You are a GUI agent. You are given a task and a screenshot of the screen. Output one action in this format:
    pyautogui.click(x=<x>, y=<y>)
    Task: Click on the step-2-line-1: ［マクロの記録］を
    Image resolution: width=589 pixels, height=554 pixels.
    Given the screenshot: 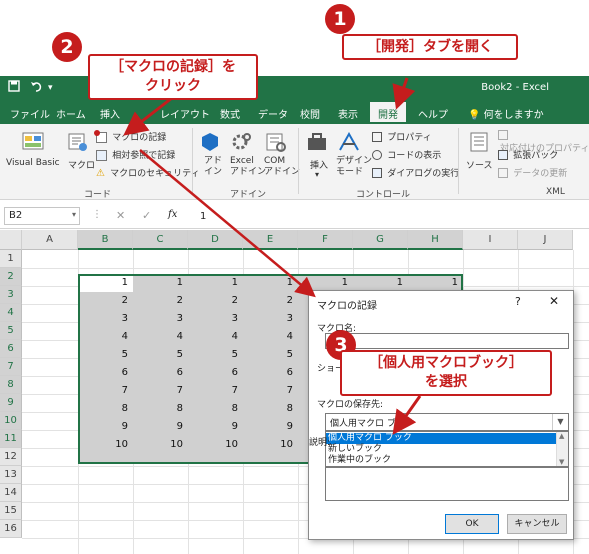 What is the action you would take?
    pyautogui.click(x=173, y=67)
    